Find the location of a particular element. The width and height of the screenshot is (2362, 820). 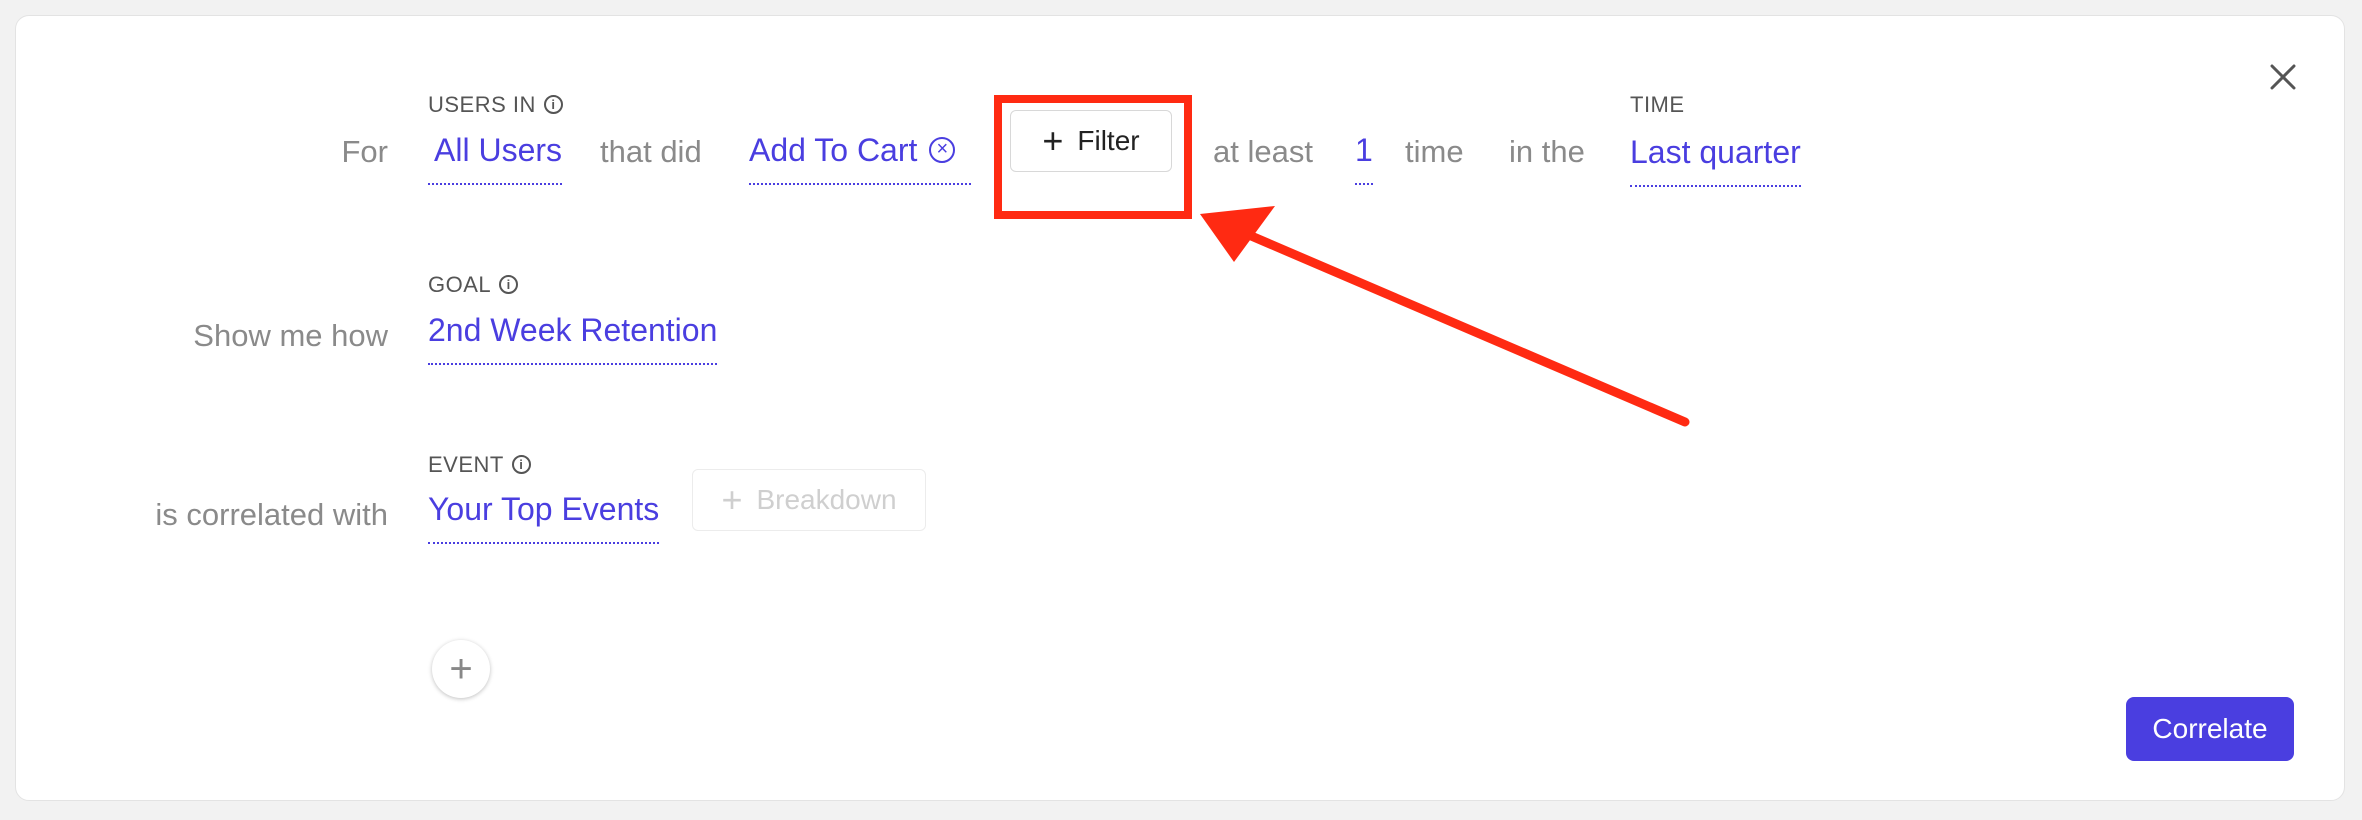

goal-label-group: GOAL i is located at coordinates (473, 285).